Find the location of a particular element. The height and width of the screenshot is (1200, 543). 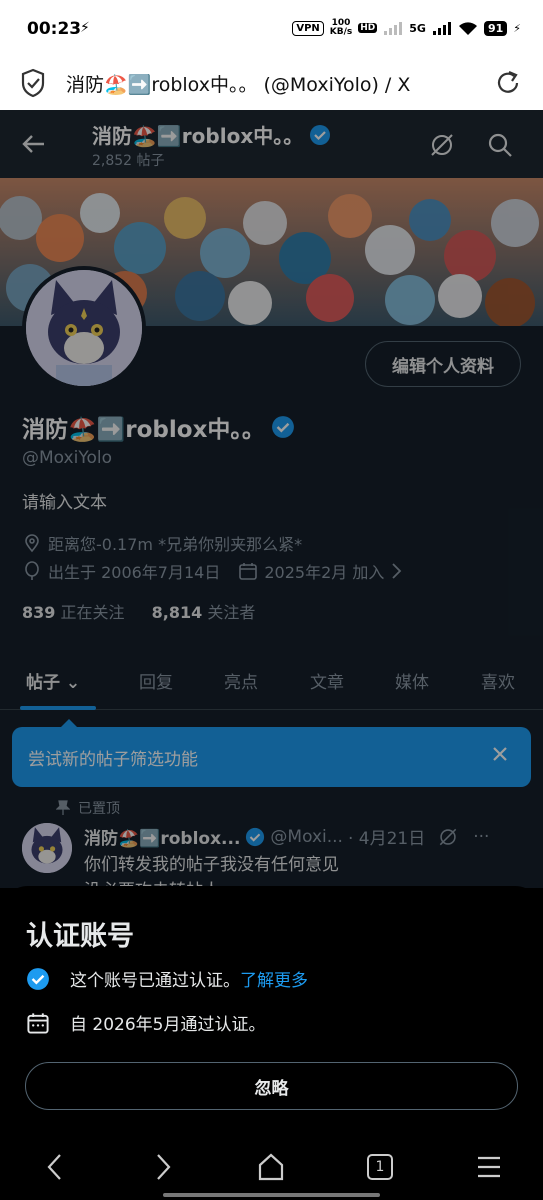

hd-badge: HD is located at coordinates (368, 28).